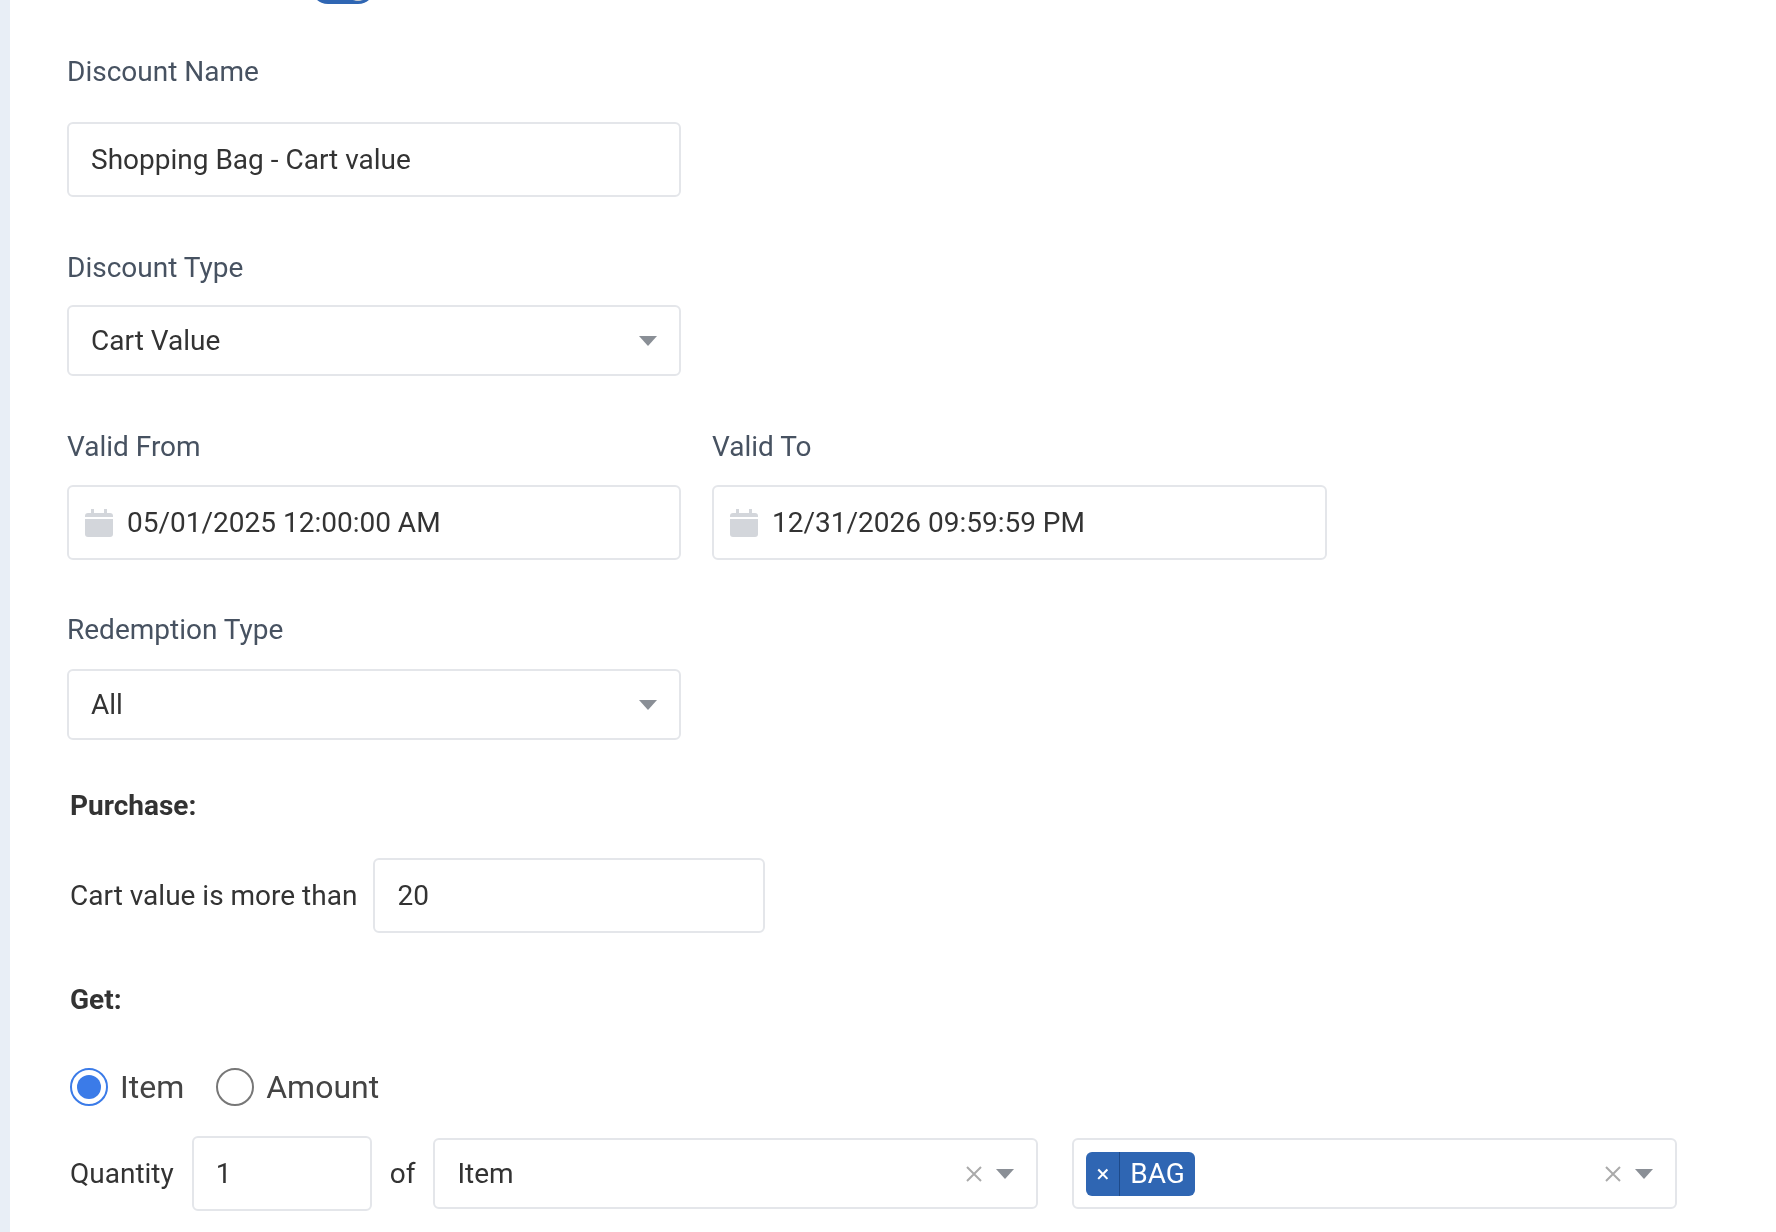 The height and width of the screenshot is (1232, 1776). I want to click on radio-label: Amount, so click(323, 1087).